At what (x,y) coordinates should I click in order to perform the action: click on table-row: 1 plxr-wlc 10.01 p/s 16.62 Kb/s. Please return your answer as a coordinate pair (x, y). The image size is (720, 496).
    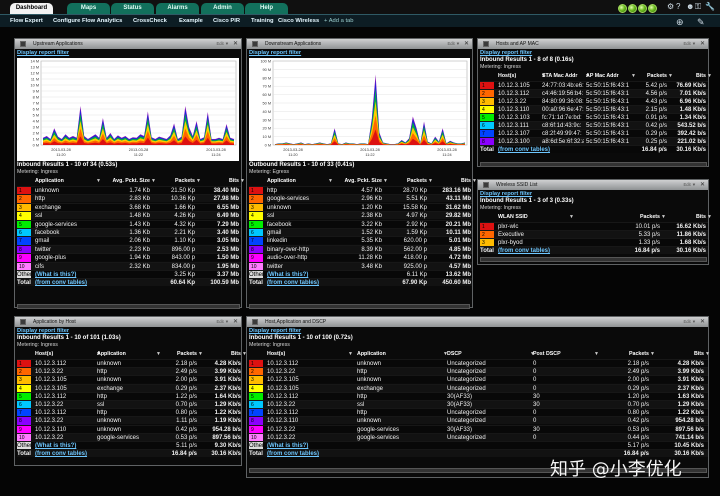
    Looking at the image, I should click on (594, 226).